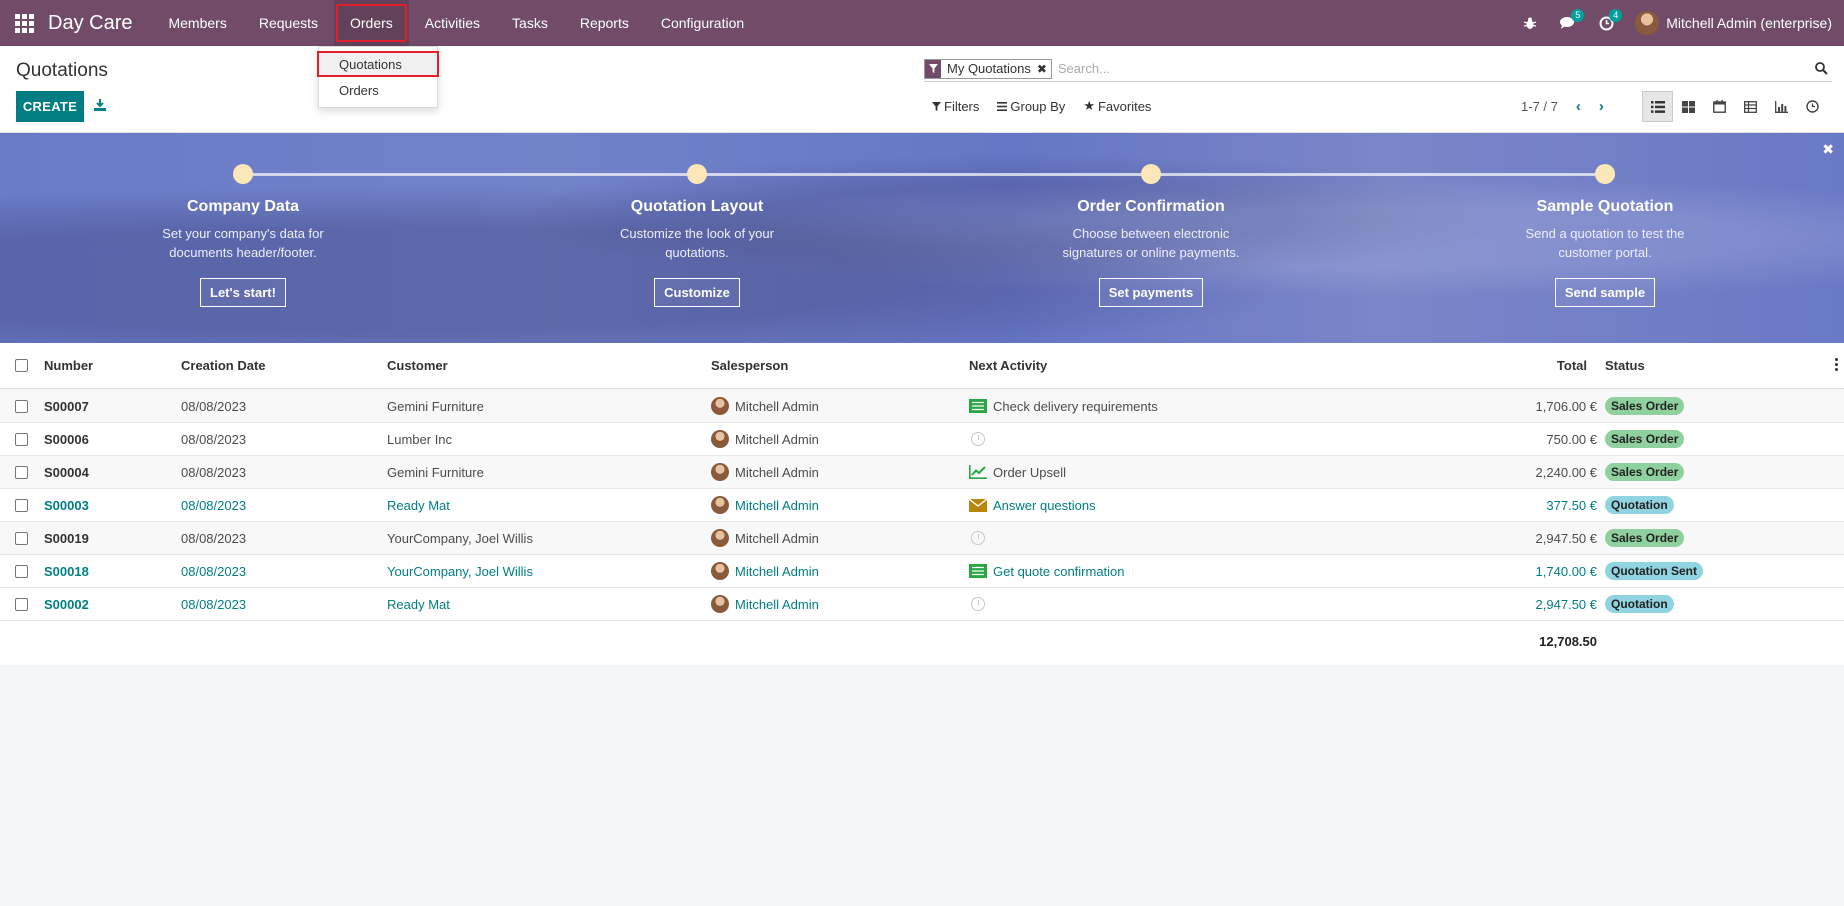 This screenshot has height=906, width=1844. Describe the element at coordinates (1044, 69) in the screenshot. I see `facet-remove-icon: ✖` at that location.